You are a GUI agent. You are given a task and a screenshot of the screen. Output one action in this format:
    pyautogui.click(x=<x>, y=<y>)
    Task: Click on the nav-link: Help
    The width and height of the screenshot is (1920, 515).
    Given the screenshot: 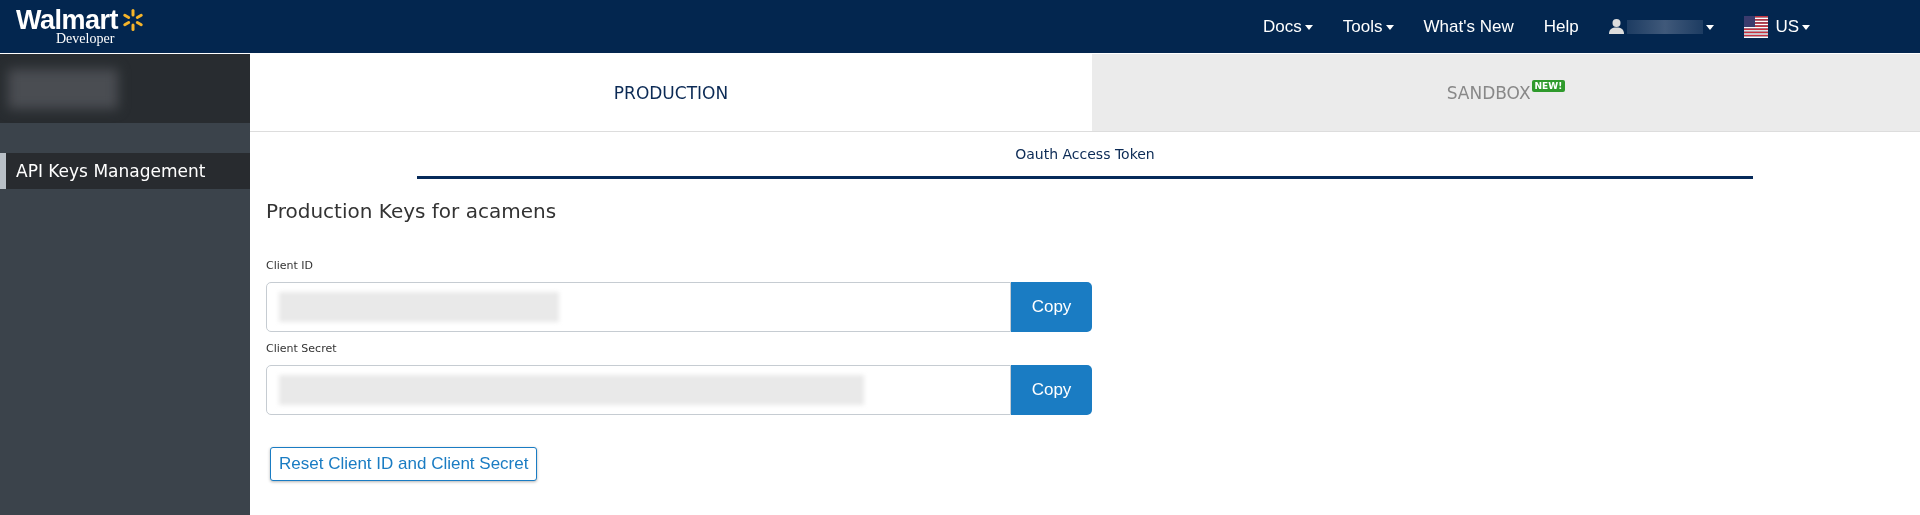 What is the action you would take?
    pyautogui.click(x=1561, y=26)
    